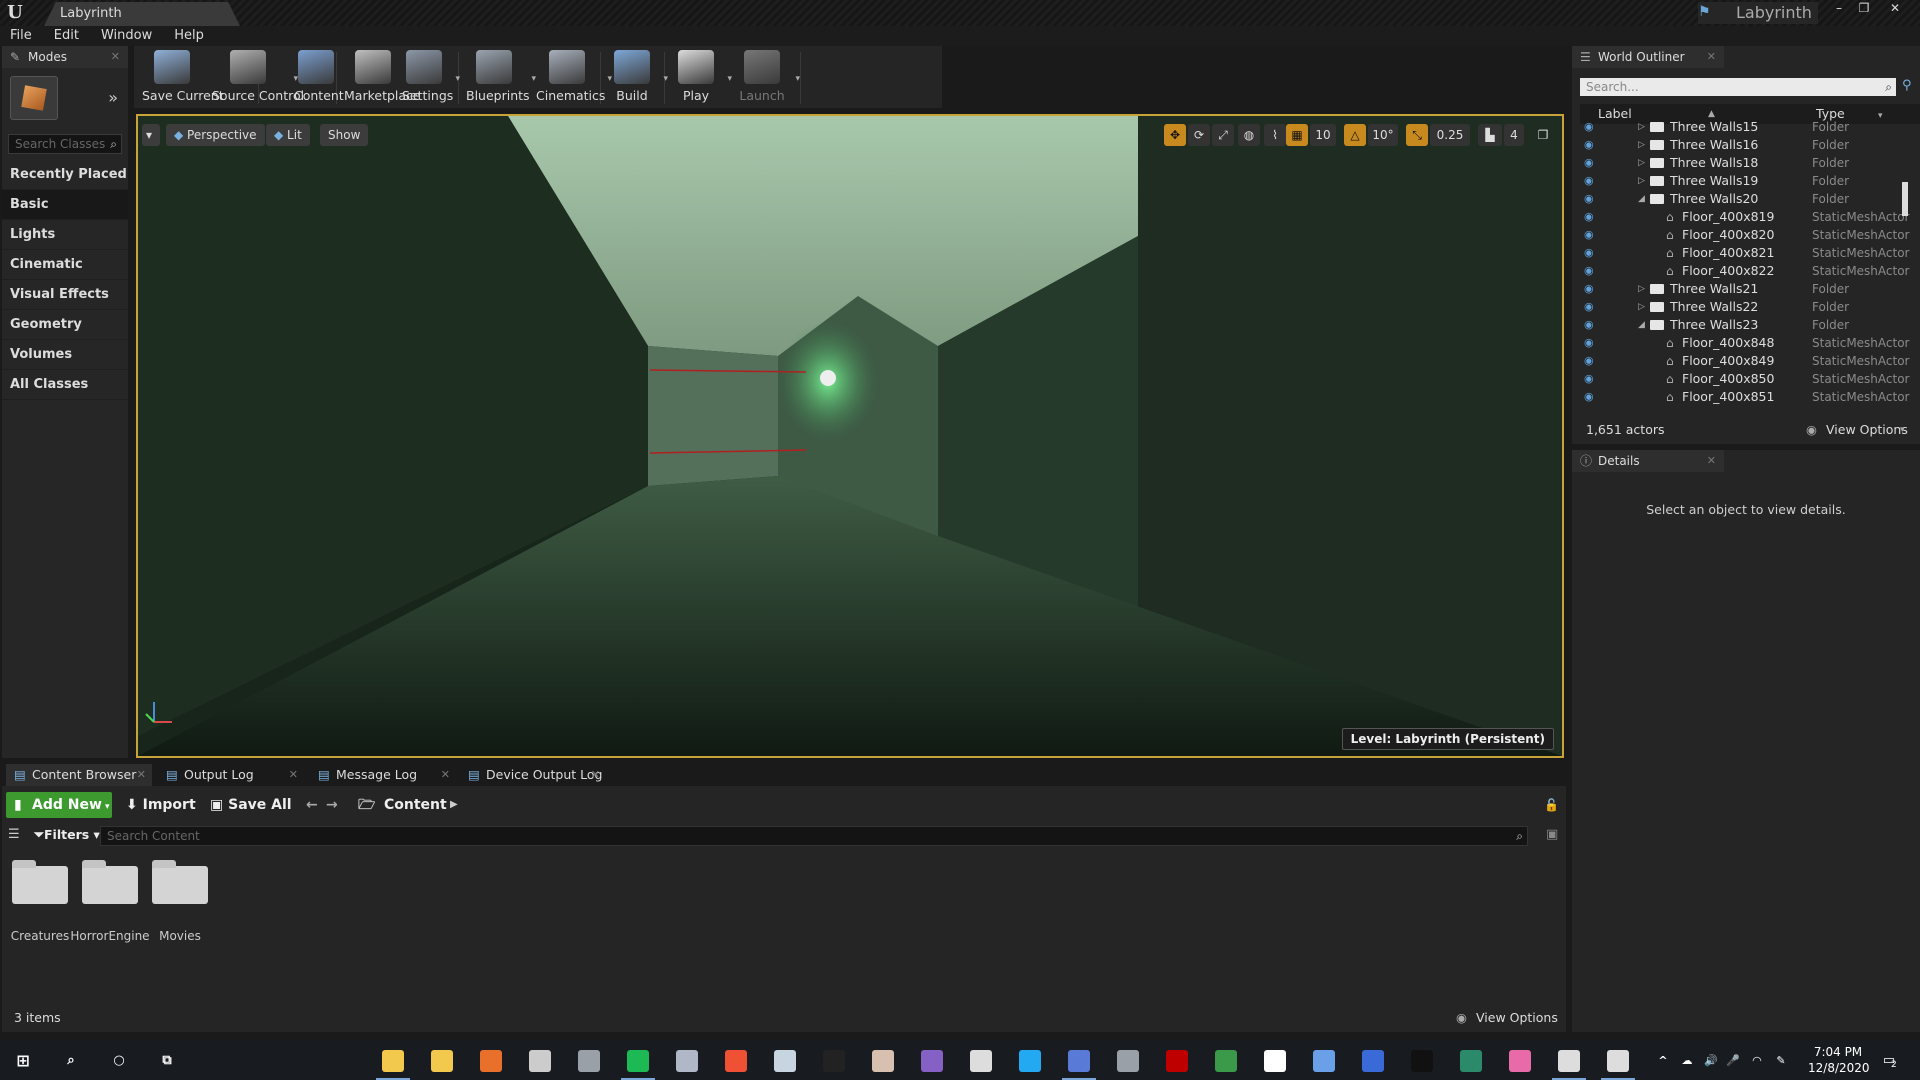 This screenshot has height=1080, width=1920. Describe the element at coordinates (65, 57) in the screenshot. I see `modes-tab: ✎ Modes ✕` at that location.